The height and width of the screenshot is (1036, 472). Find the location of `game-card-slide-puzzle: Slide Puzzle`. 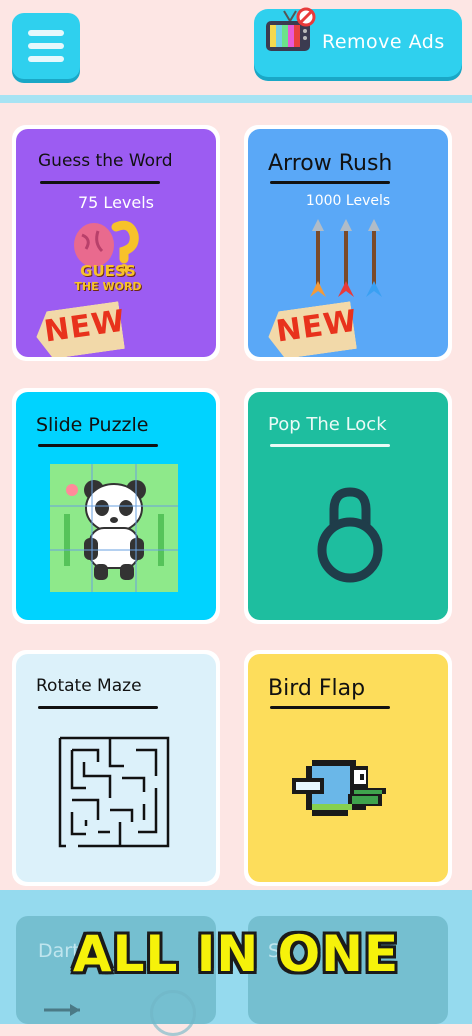

game-card-slide-puzzle: Slide Puzzle is located at coordinates (116, 506).